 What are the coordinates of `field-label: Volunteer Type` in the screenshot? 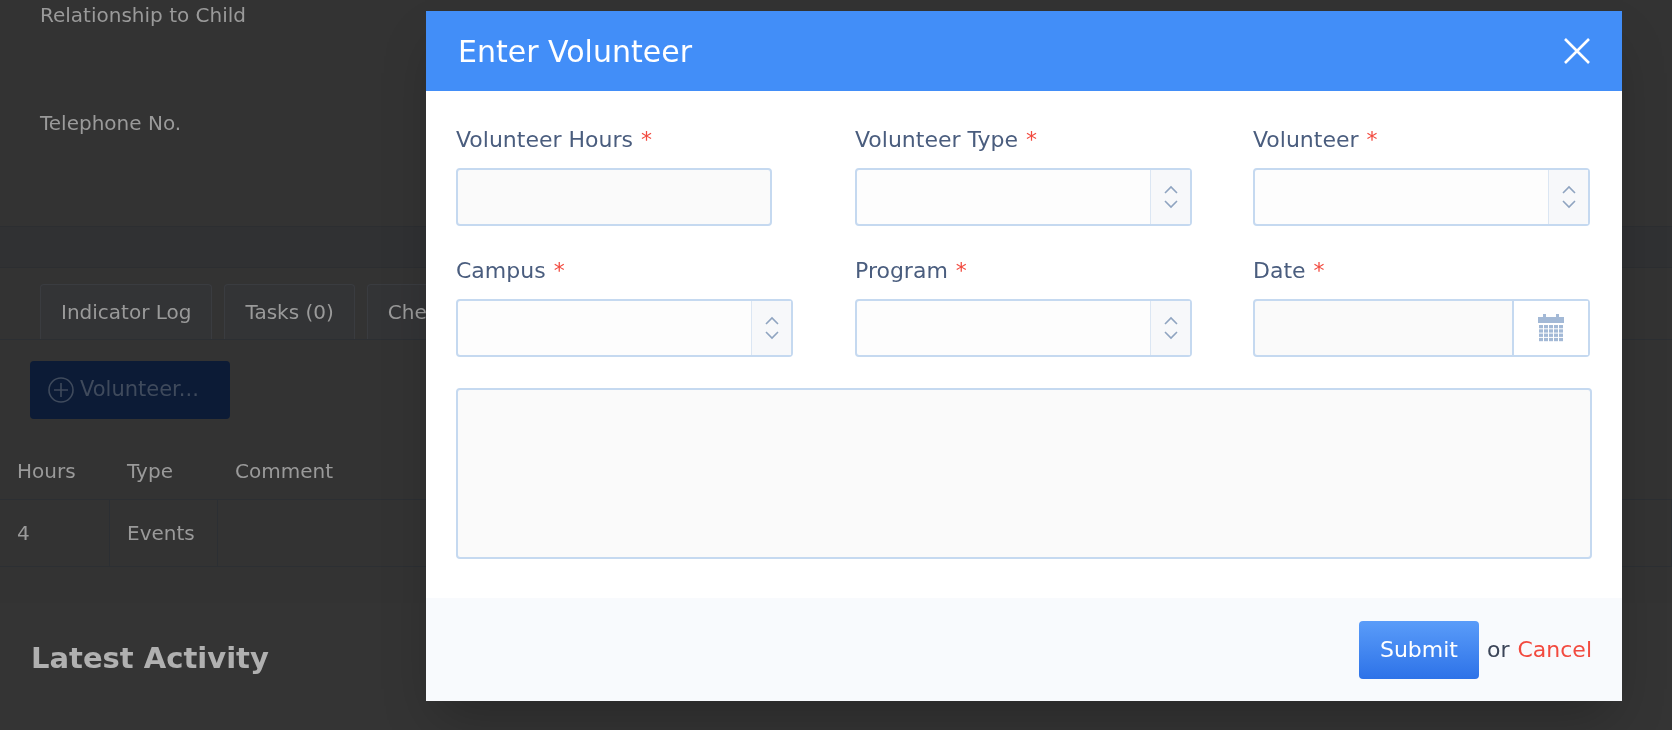 It's located at (937, 140).